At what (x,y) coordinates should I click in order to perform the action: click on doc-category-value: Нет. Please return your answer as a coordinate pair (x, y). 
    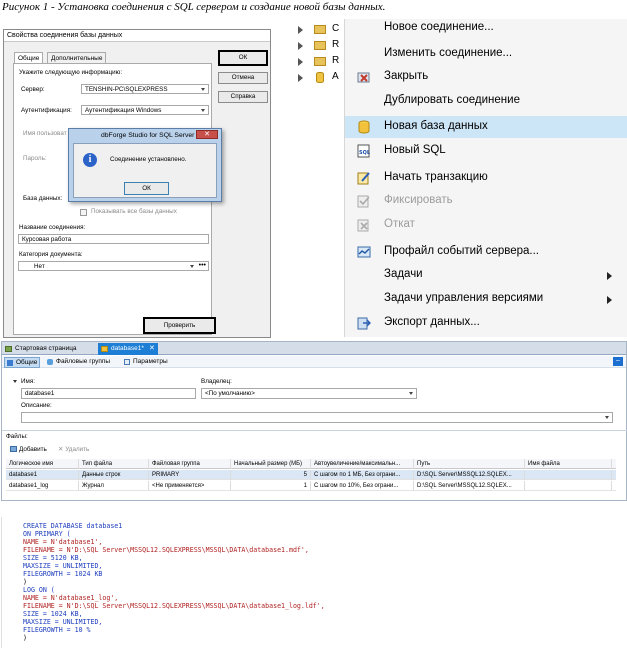
    Looking at the image, I should click on (39, 266).